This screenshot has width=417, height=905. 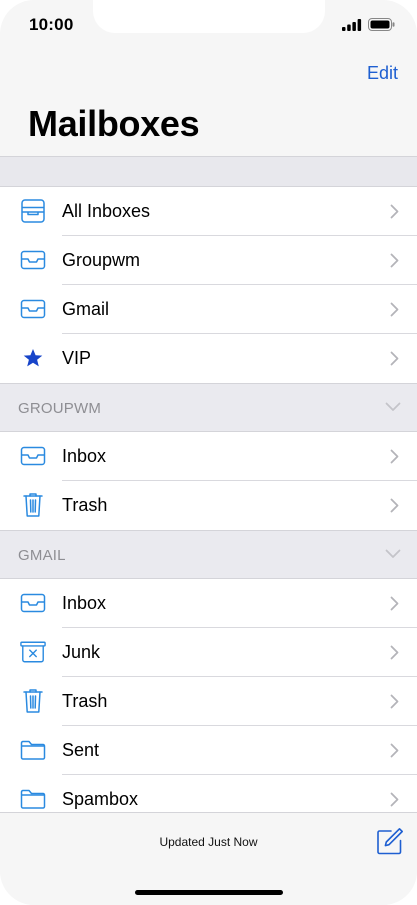 I want to click on mailbox-row-gmail-inbox: Inbox, so click(x=208, y=603).